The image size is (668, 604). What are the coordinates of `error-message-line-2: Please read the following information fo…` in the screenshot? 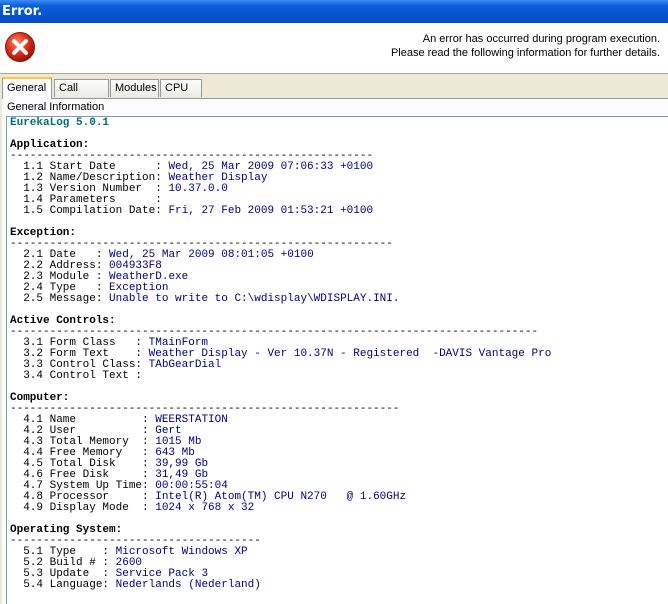 It's located at (525, 53).